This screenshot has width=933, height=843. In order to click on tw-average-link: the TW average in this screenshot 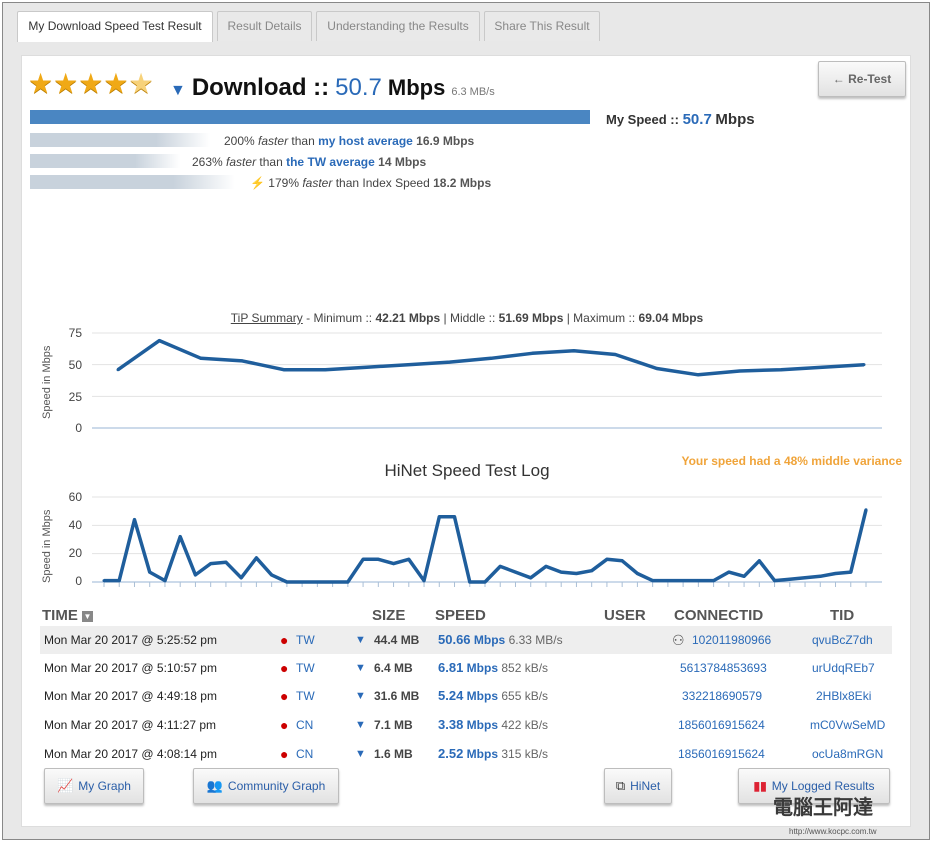, I will do `click(330, 162)`.